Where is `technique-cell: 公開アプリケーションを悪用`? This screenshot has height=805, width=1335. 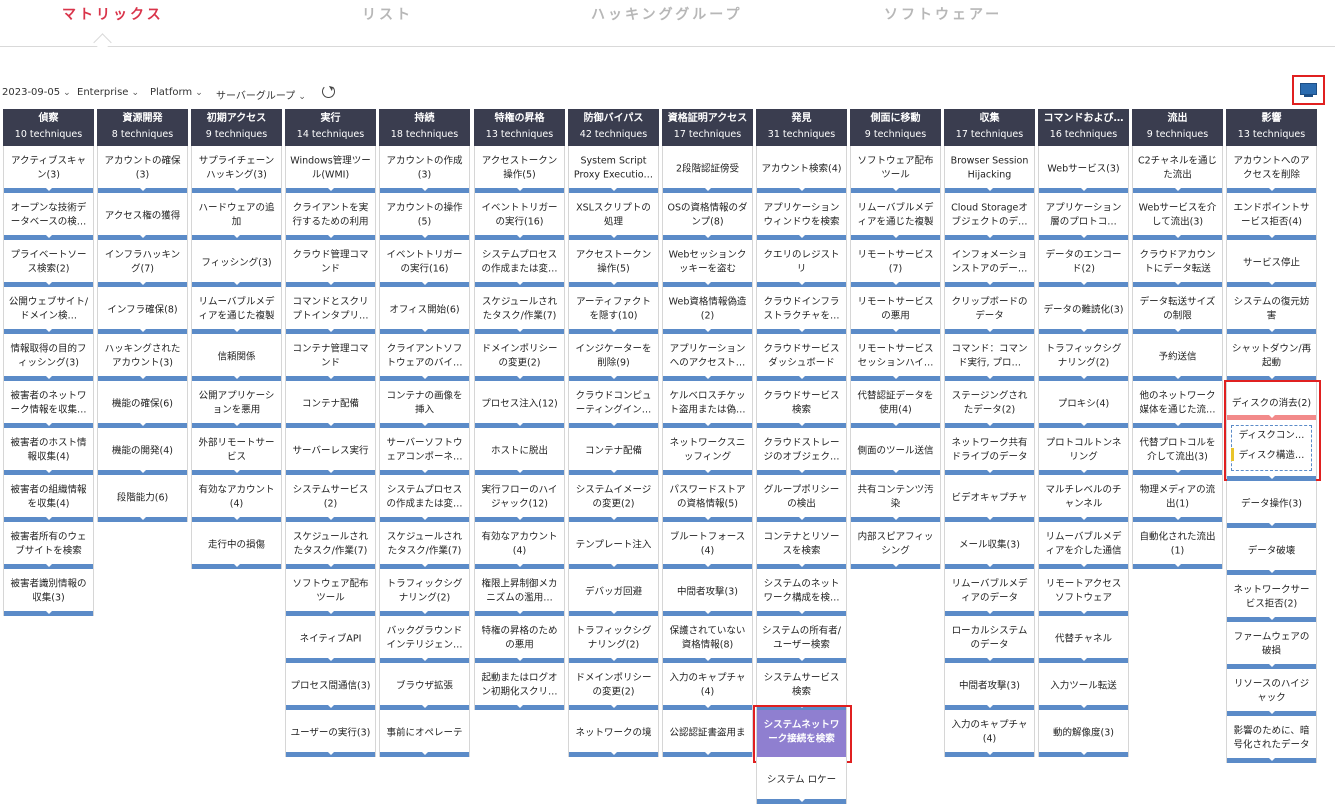 technique-cell: 公開アプリケーションを悪用 is located at coordinates (236, 404).